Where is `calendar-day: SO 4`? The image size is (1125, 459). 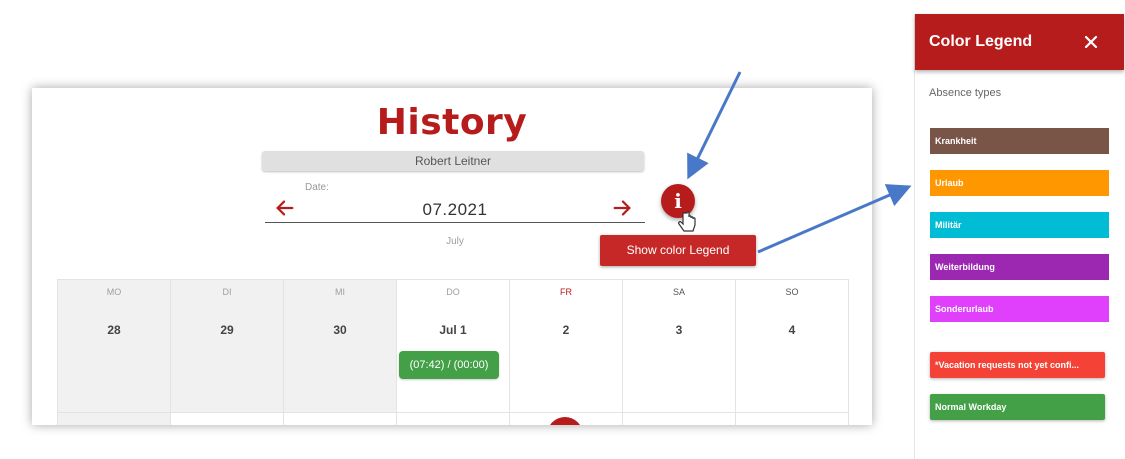 calendar-day: SO 4 is located at coordinates (792, 346).